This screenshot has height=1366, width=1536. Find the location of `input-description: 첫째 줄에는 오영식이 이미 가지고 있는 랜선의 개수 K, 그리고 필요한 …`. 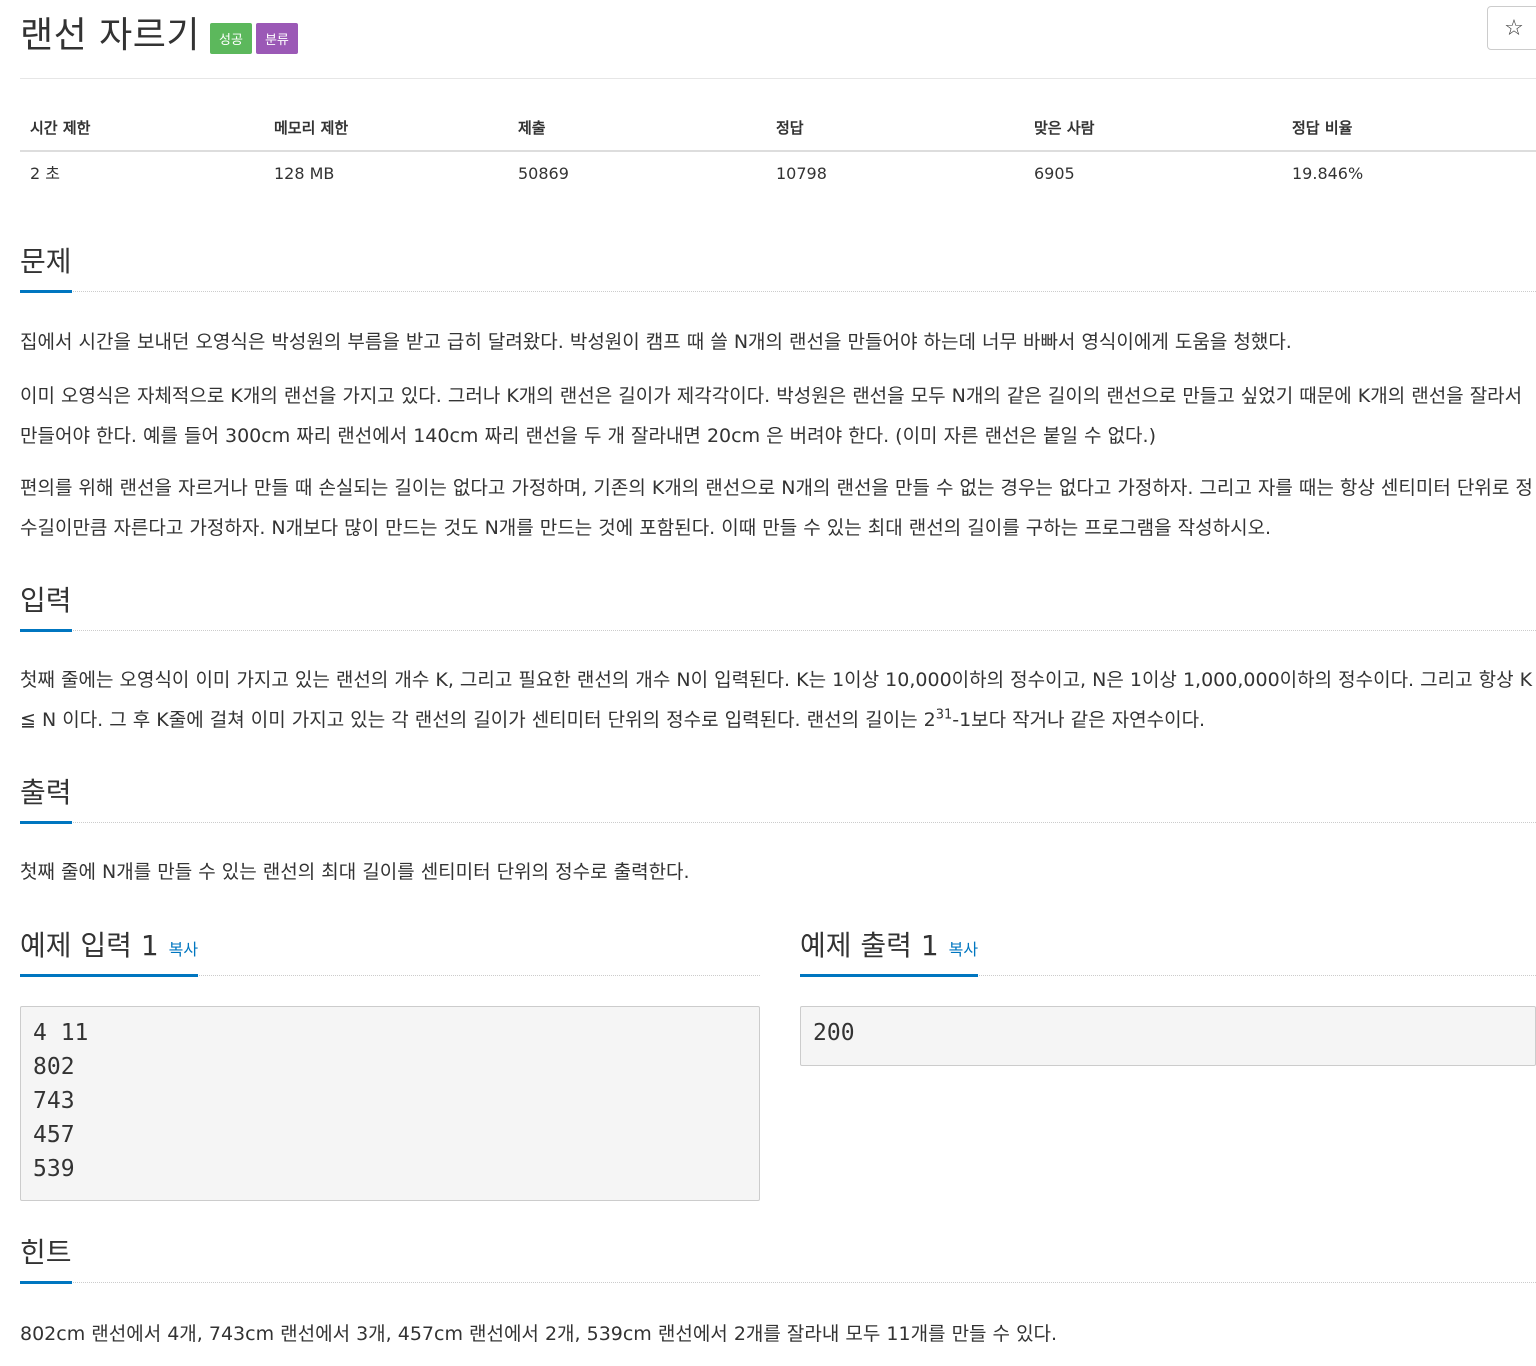

input-description: 첫째 줄에는 오영식이 이미 가지고 있는 랜선의 개수 K, 그리고 필요한 … is located at coordinates (778, 700).